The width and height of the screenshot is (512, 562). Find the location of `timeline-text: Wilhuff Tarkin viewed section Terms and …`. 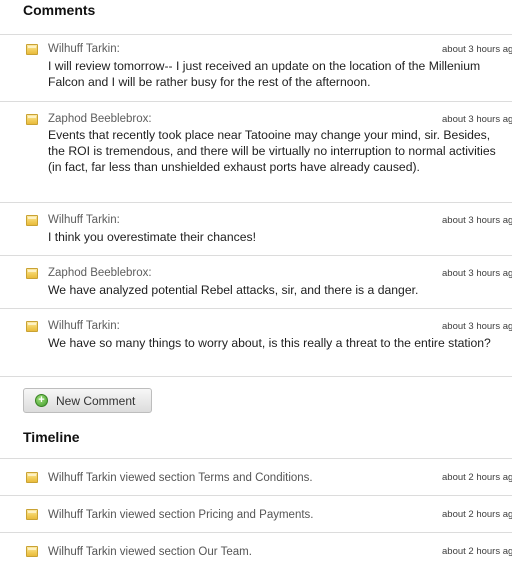

timeline-text: Wilhuff Tarkin viewed section Terms and … is located at coordinates (180, 478).